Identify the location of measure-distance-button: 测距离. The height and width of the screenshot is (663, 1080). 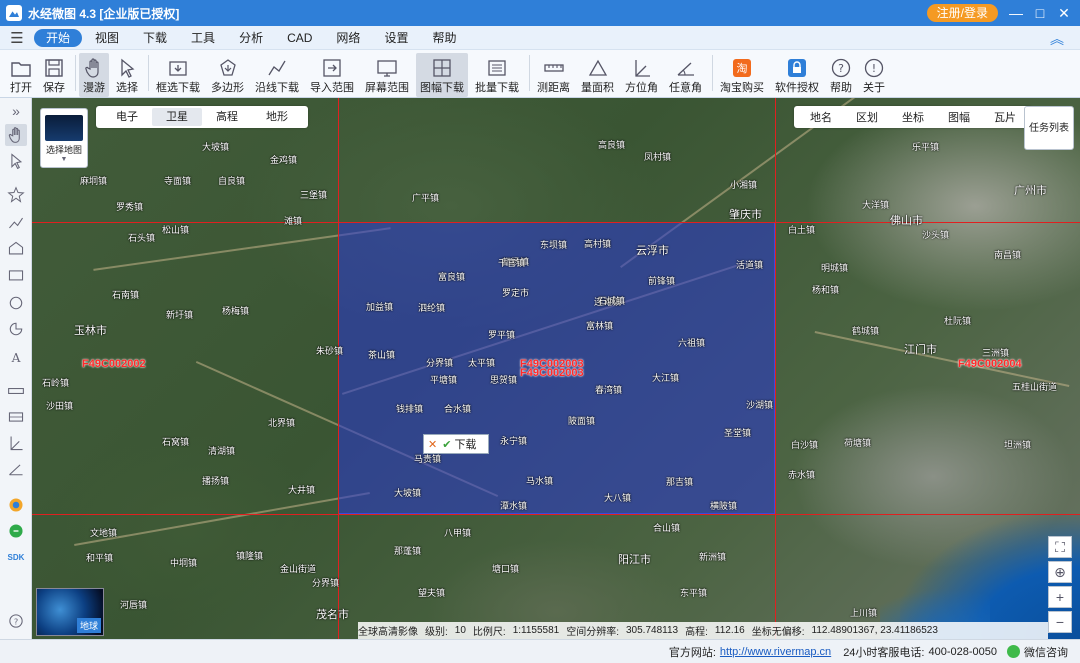
(553, 75).